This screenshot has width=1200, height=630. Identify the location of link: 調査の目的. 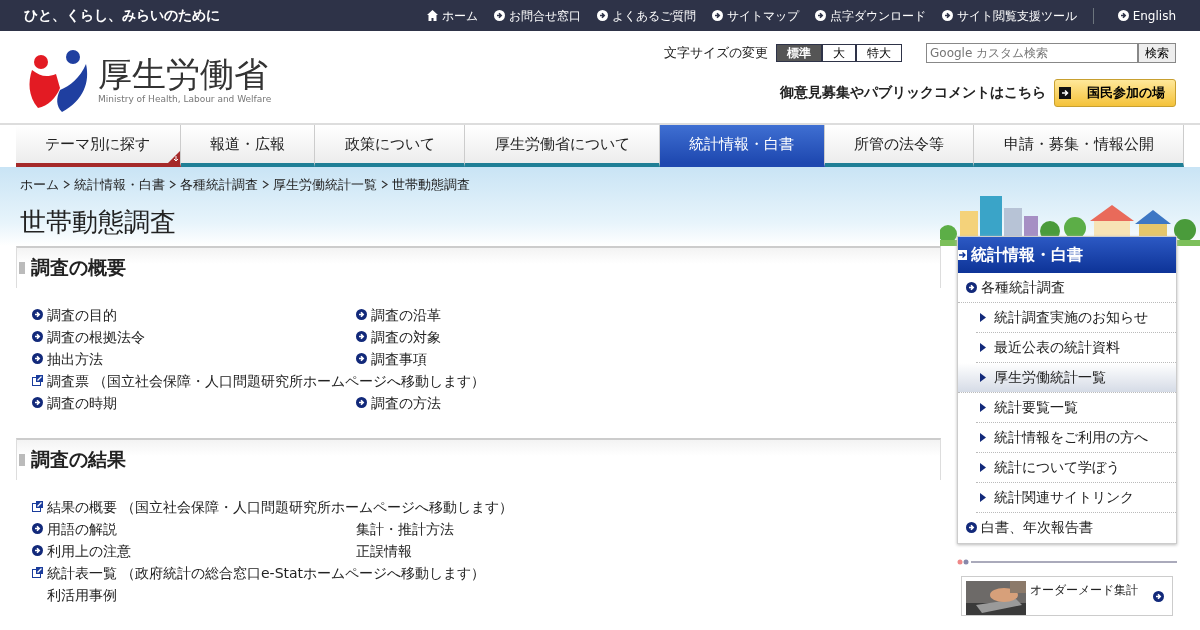
(82, 314).